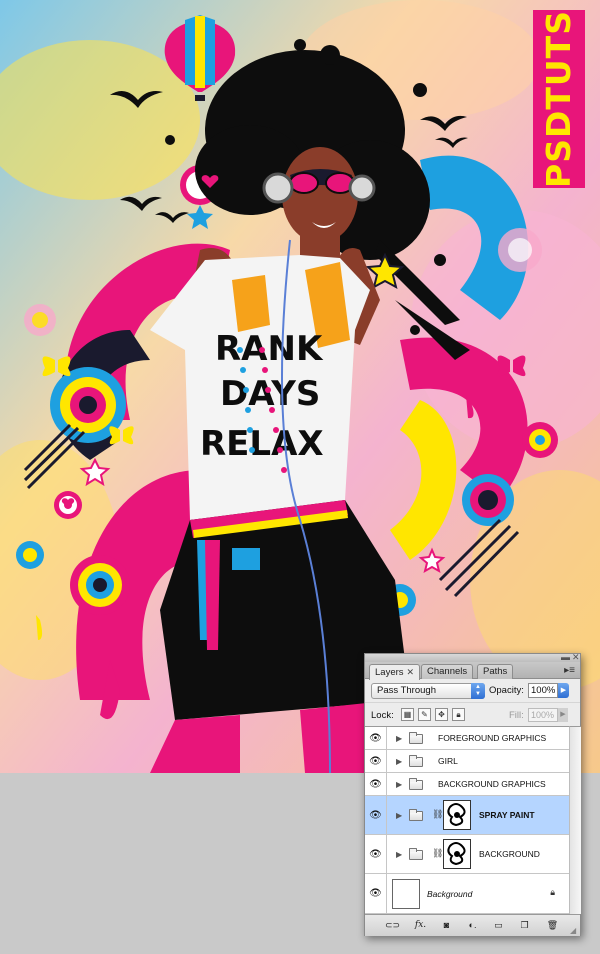 The image size is (600, 954). Describe the element at coordinates (575, 820) in the screenshot. I see `layers-scrollbar` at that location.